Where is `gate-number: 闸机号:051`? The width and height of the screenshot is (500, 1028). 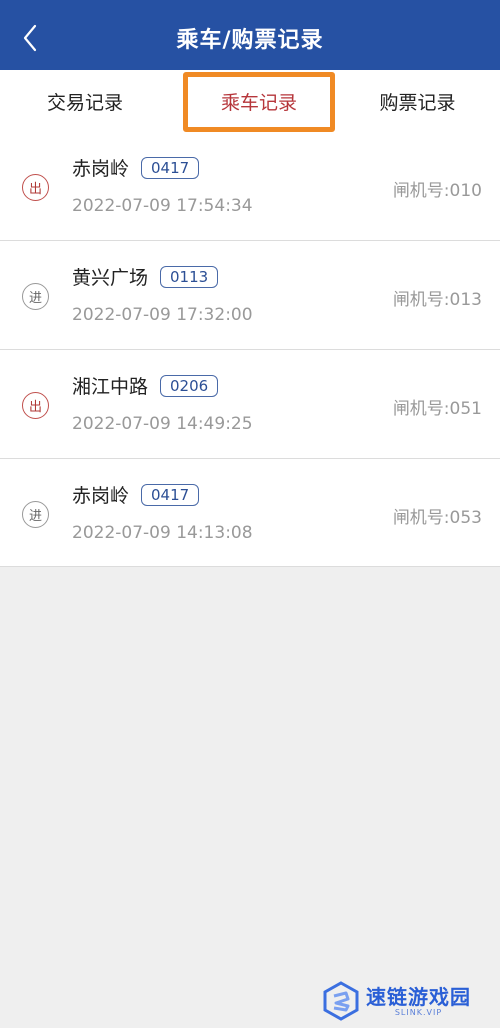 gate-number: 闸机号:051 is located at coordinates (437, 409).